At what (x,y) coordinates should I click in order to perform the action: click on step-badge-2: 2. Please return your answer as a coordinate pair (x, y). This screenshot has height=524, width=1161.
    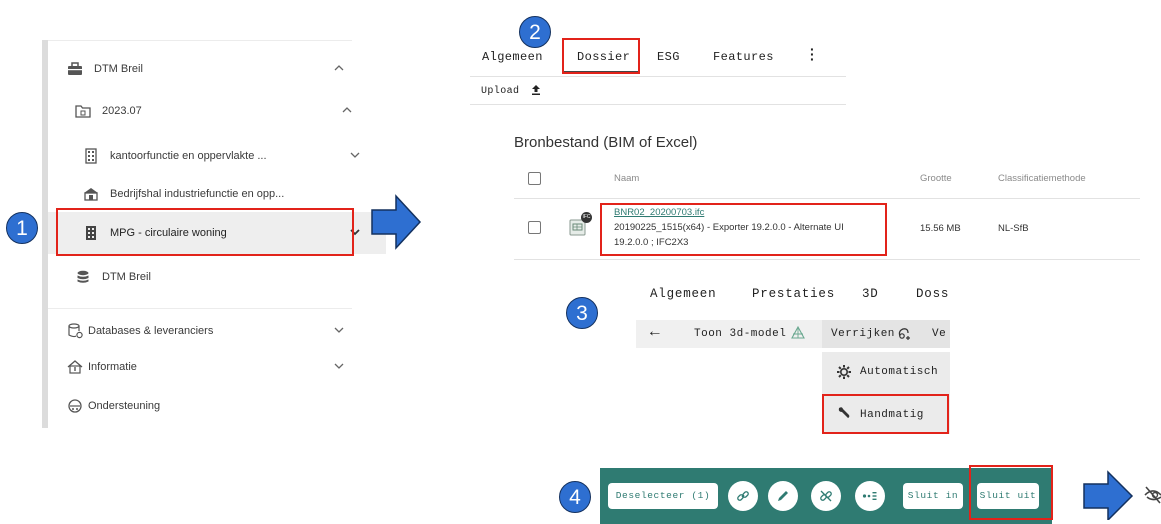
    Looking at the image, I should click on (535, 32).